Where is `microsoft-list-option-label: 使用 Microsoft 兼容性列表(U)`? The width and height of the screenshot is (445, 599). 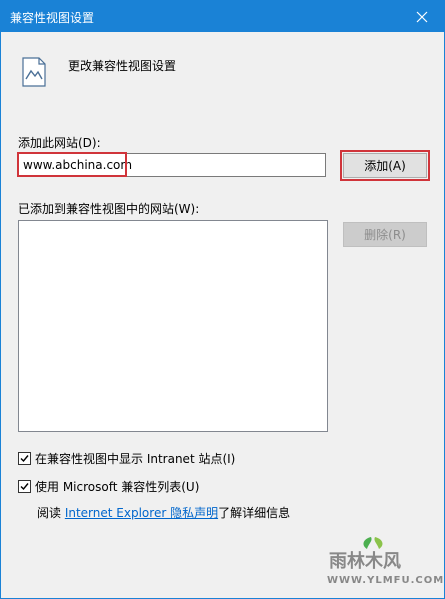
microsoft-list-option-label: 使用 Microsoft 兼容性列表(U) is located at coordinates (117, 487).